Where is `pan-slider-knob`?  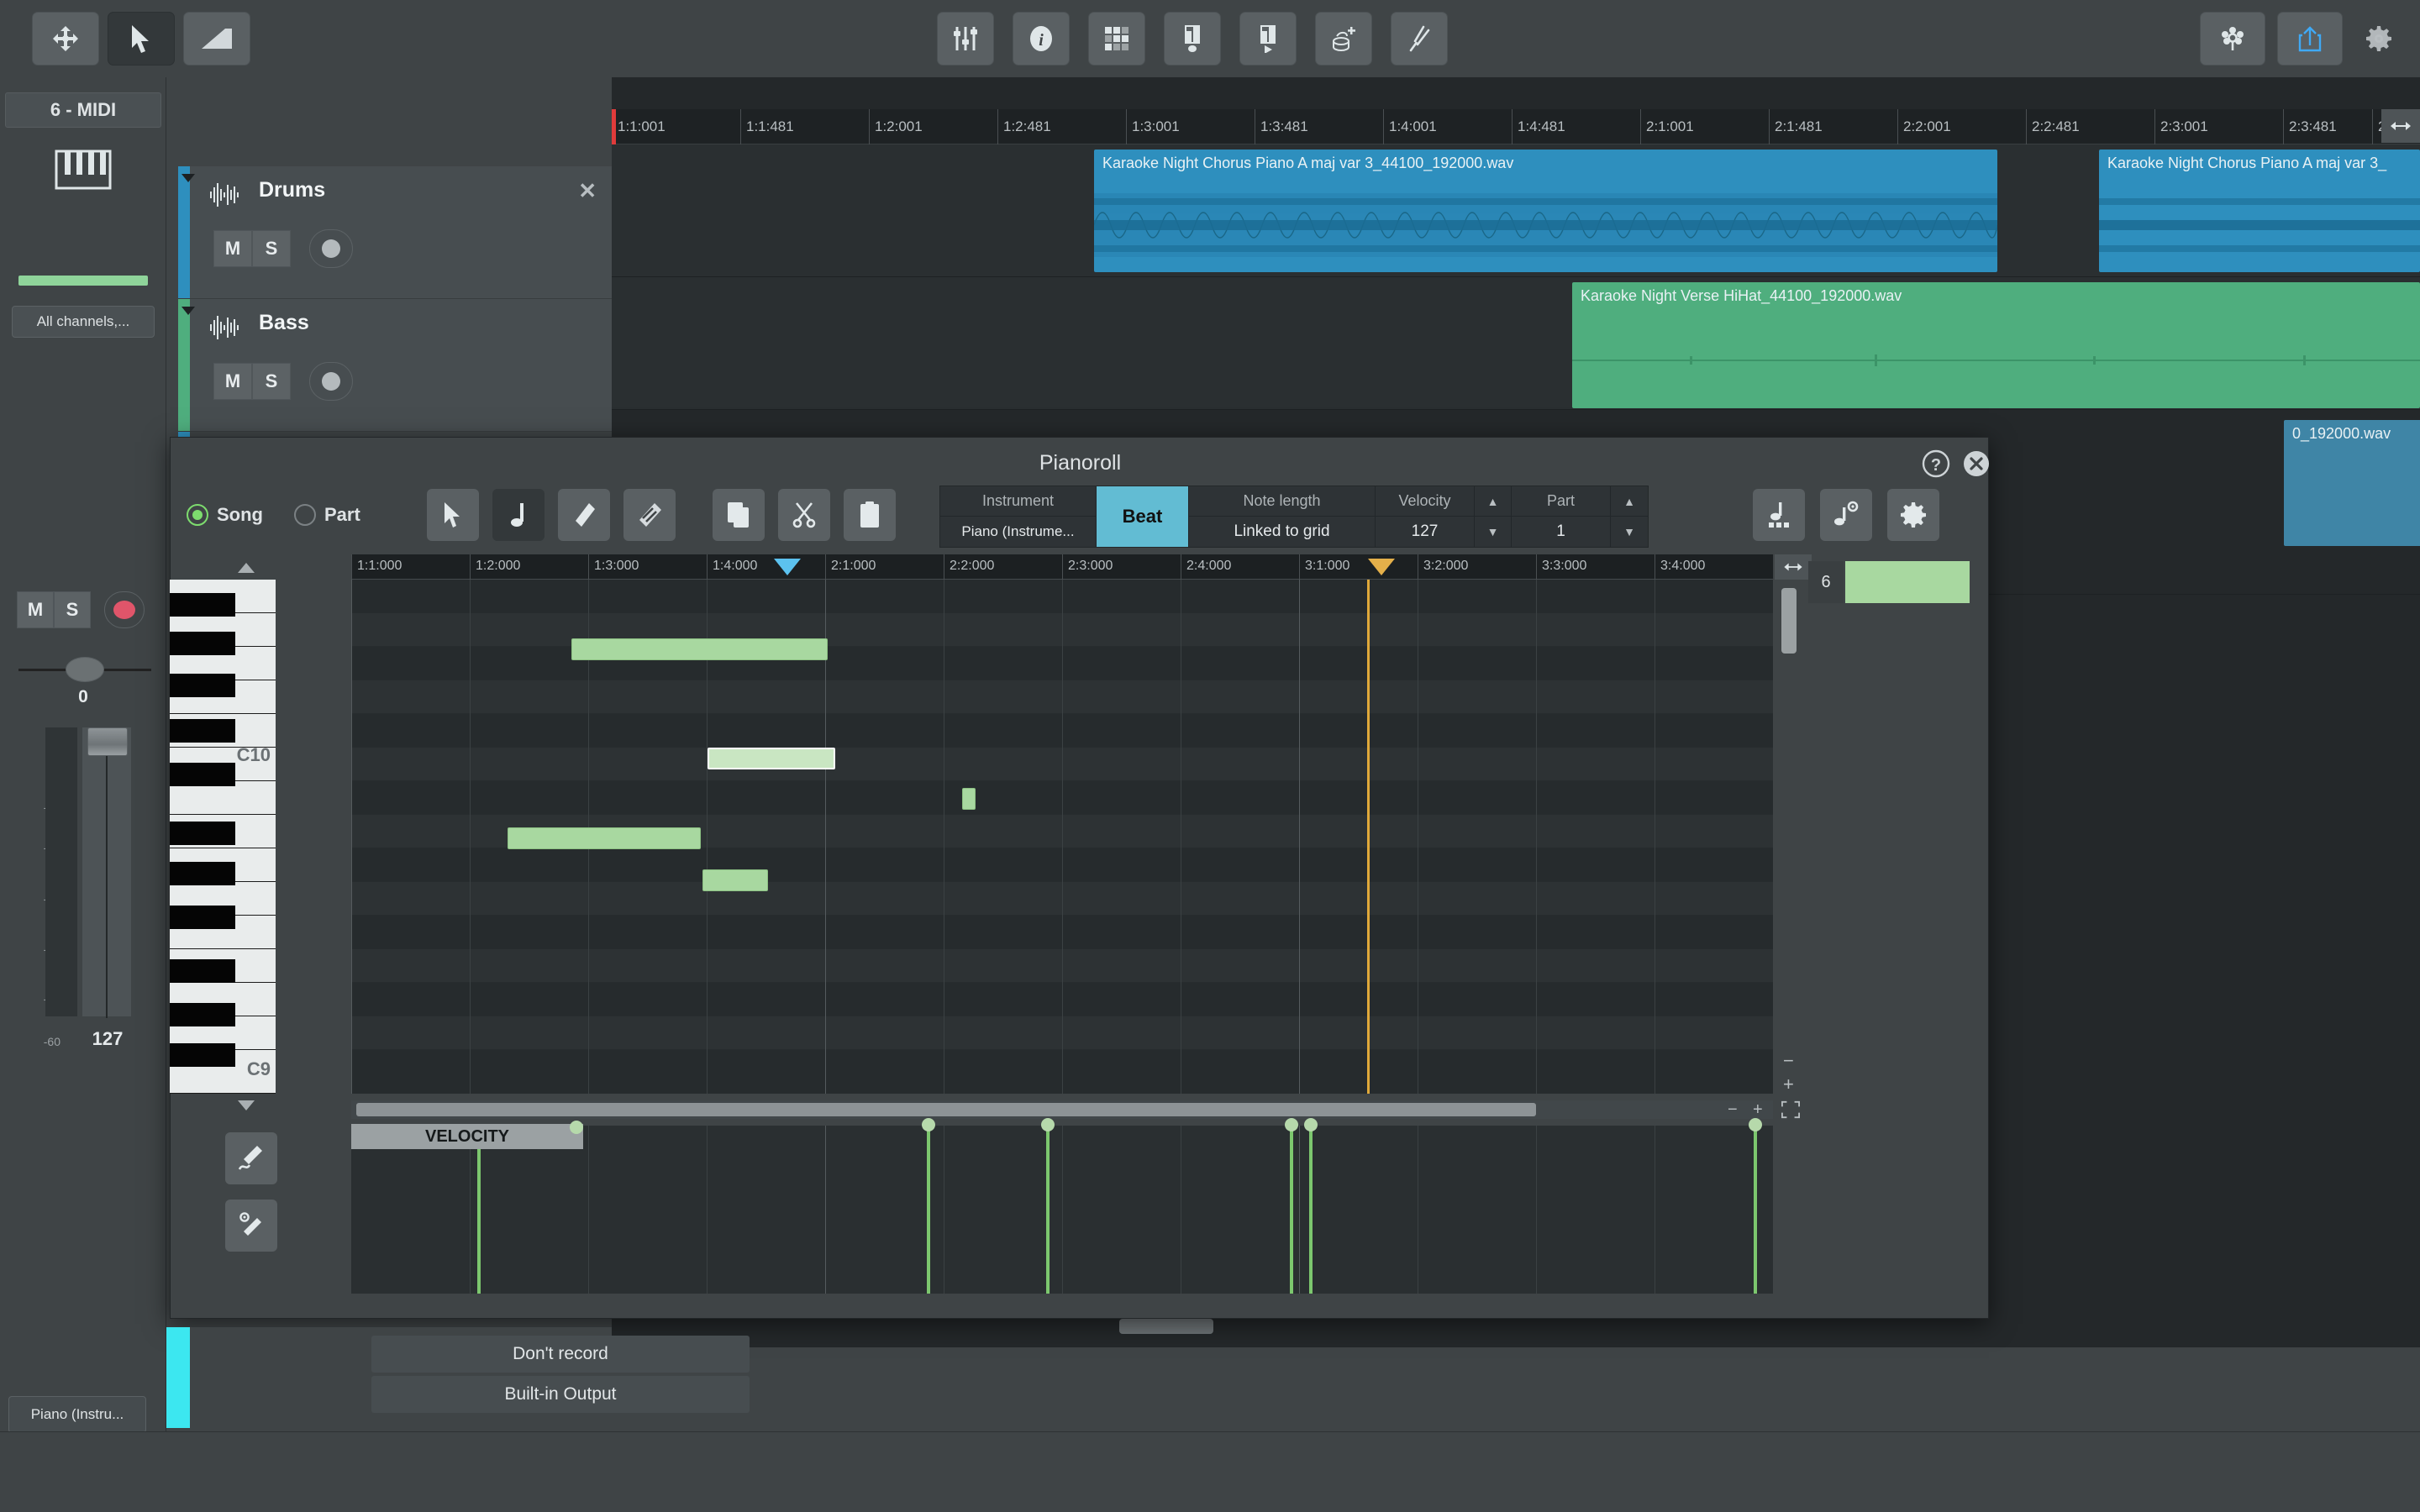
pan-slider-knob is located at coordinates (85, 669).